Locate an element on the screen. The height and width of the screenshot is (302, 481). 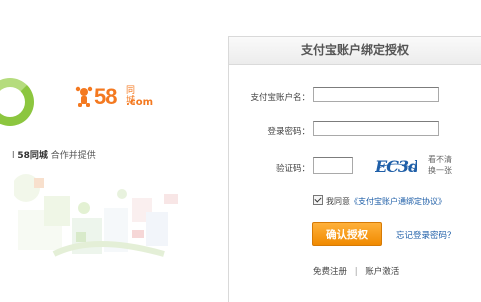
provider-note: l 58同城 合作并提供 is located at coordinates (54, 154).